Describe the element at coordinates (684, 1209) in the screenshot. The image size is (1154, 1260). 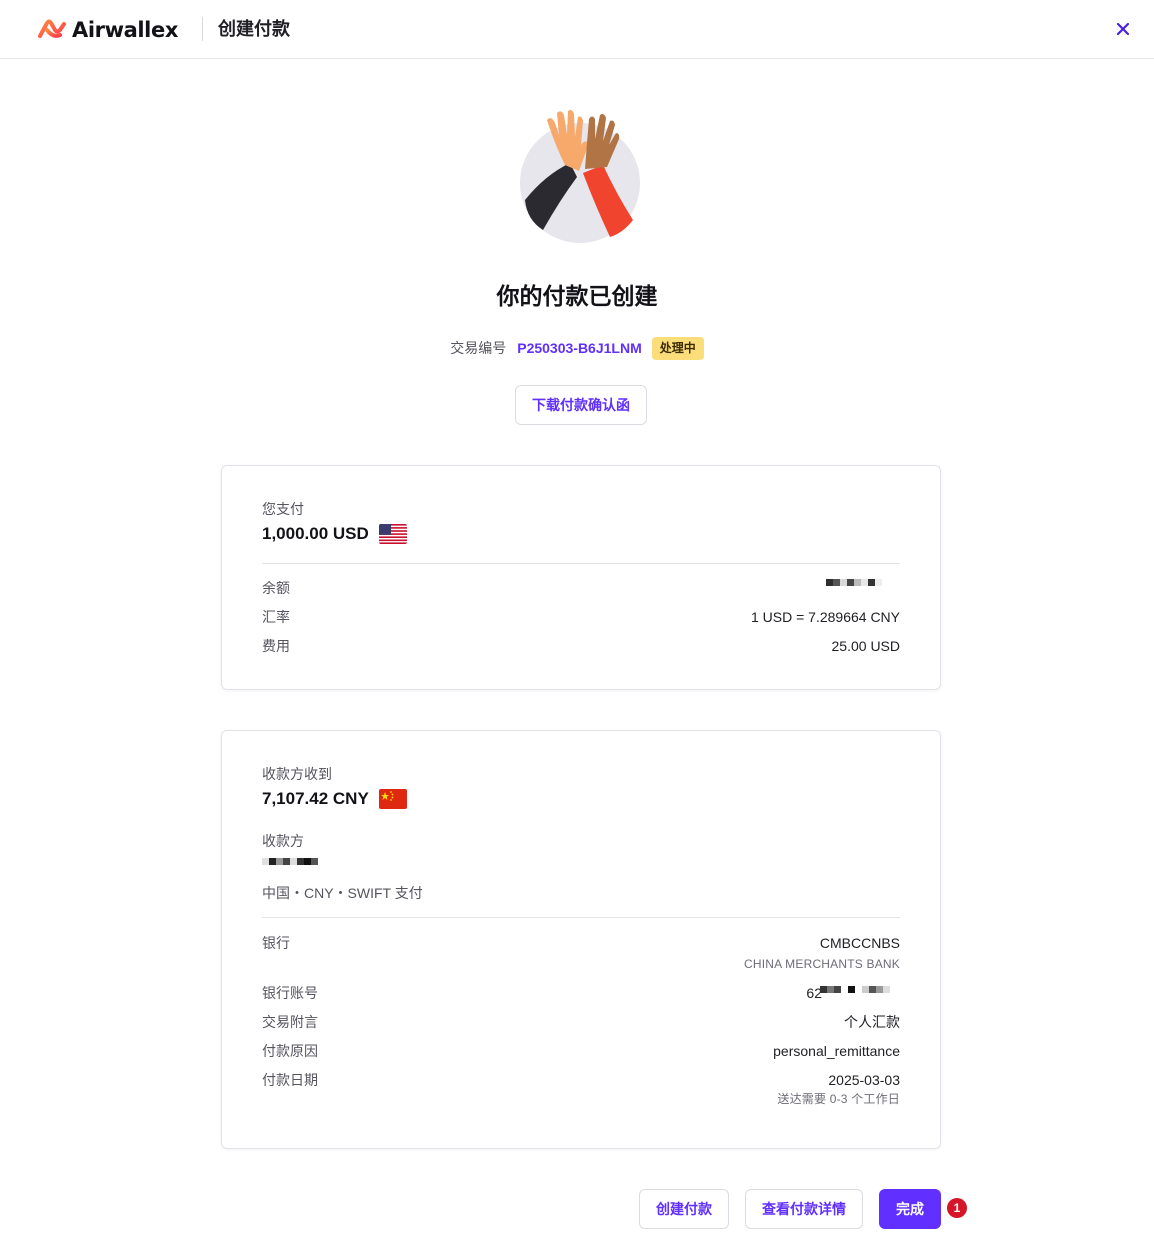
I see `create-payment-button: 创建付款` at that location.